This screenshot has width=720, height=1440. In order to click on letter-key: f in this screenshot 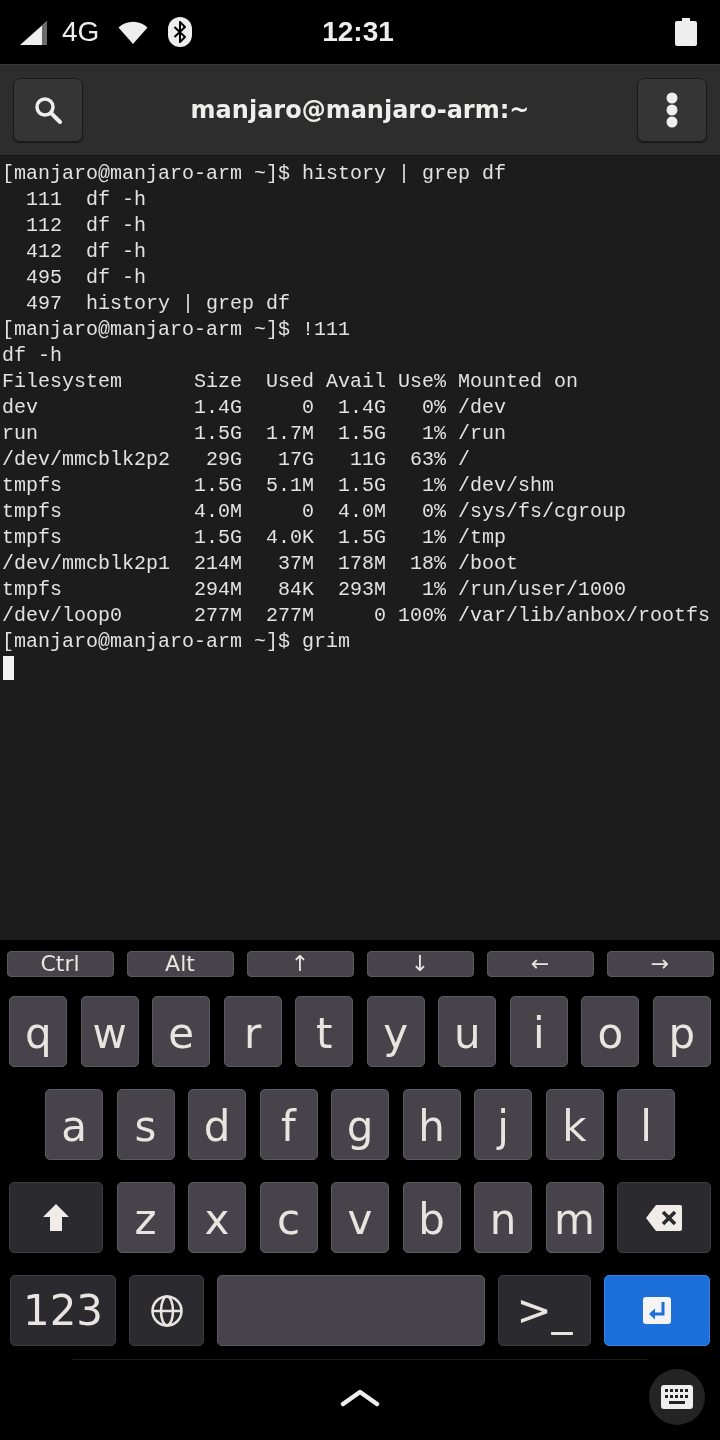, I will do `click(288, 1124)`.